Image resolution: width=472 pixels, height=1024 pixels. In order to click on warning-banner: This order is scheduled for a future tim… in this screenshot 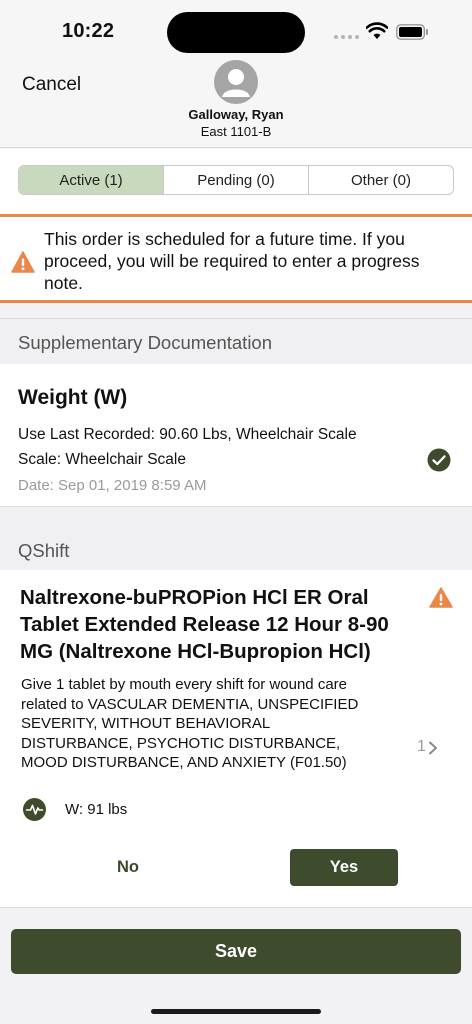, I will do `click(236, 258)`.